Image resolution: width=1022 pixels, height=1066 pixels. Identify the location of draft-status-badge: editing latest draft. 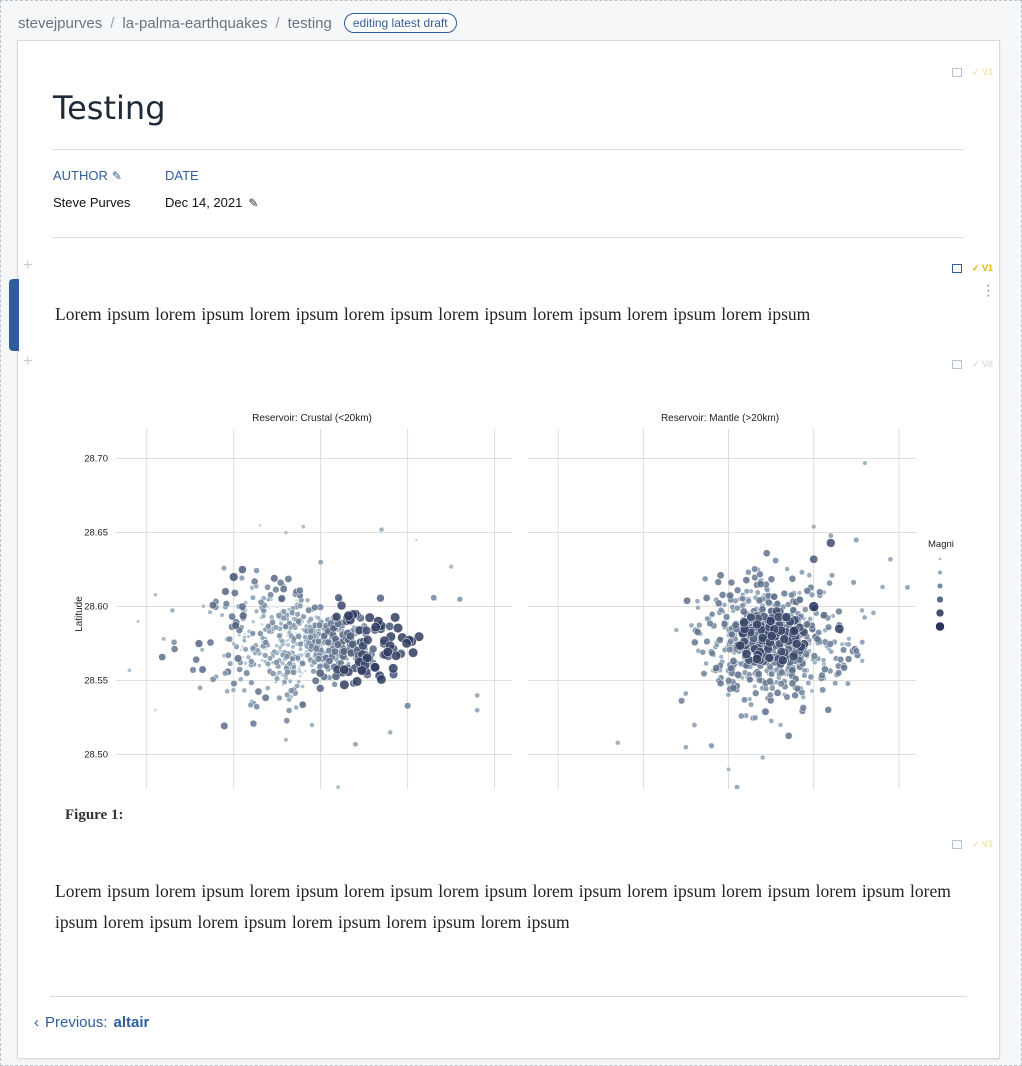
(400, 23).